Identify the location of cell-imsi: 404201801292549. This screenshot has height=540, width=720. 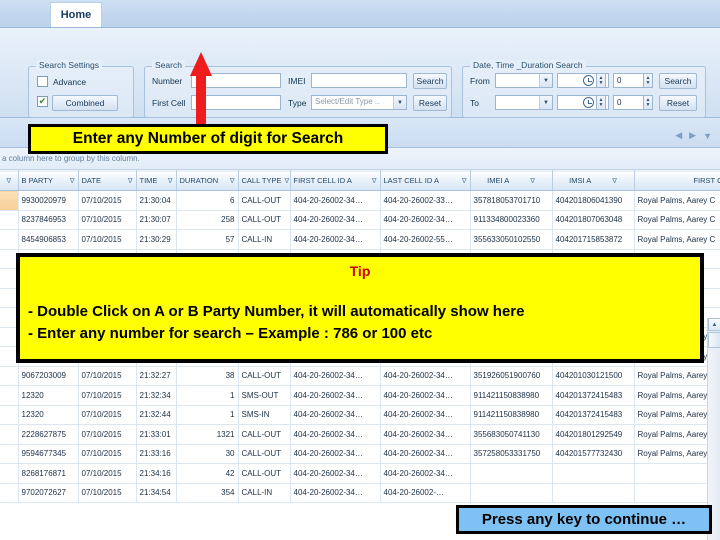
(593, 434).